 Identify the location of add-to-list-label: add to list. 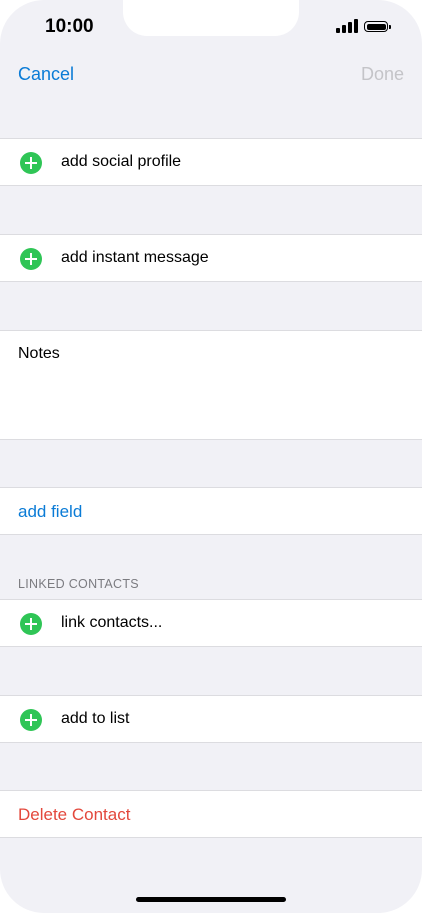
(95, 718).